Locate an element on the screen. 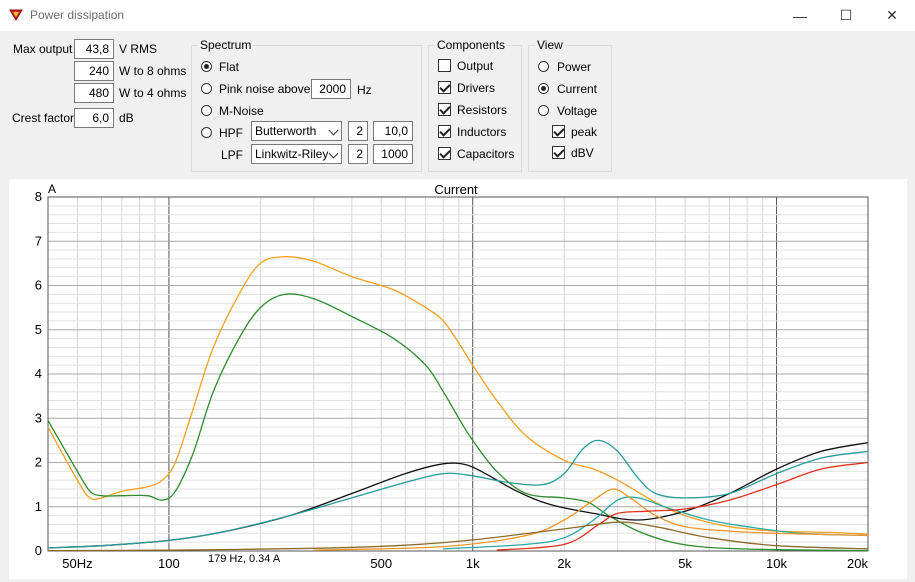 The width and height of the screenshot is (915, 582). dbv-checkbox is located at coordinates (558, 152).